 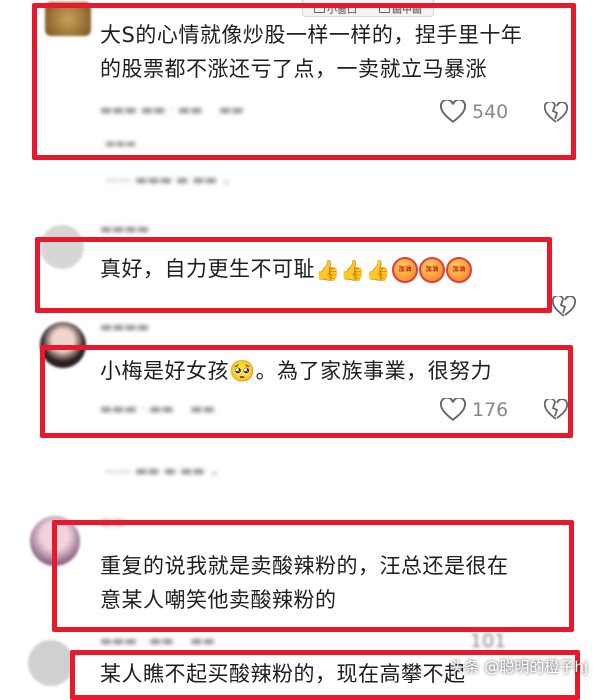 What do you see at coordinates (488, 641) in the screenshot?
I see `like-button: 101` at bounding box center [488, 641].